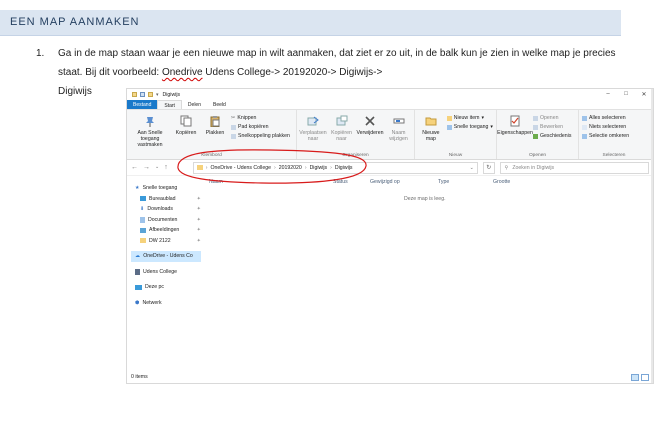 The height and width of the screenshot is (421, 672). Describe the element at coordinates (134, 167) in the screenshot. I see `back-arrow-icon: ←` at that location.